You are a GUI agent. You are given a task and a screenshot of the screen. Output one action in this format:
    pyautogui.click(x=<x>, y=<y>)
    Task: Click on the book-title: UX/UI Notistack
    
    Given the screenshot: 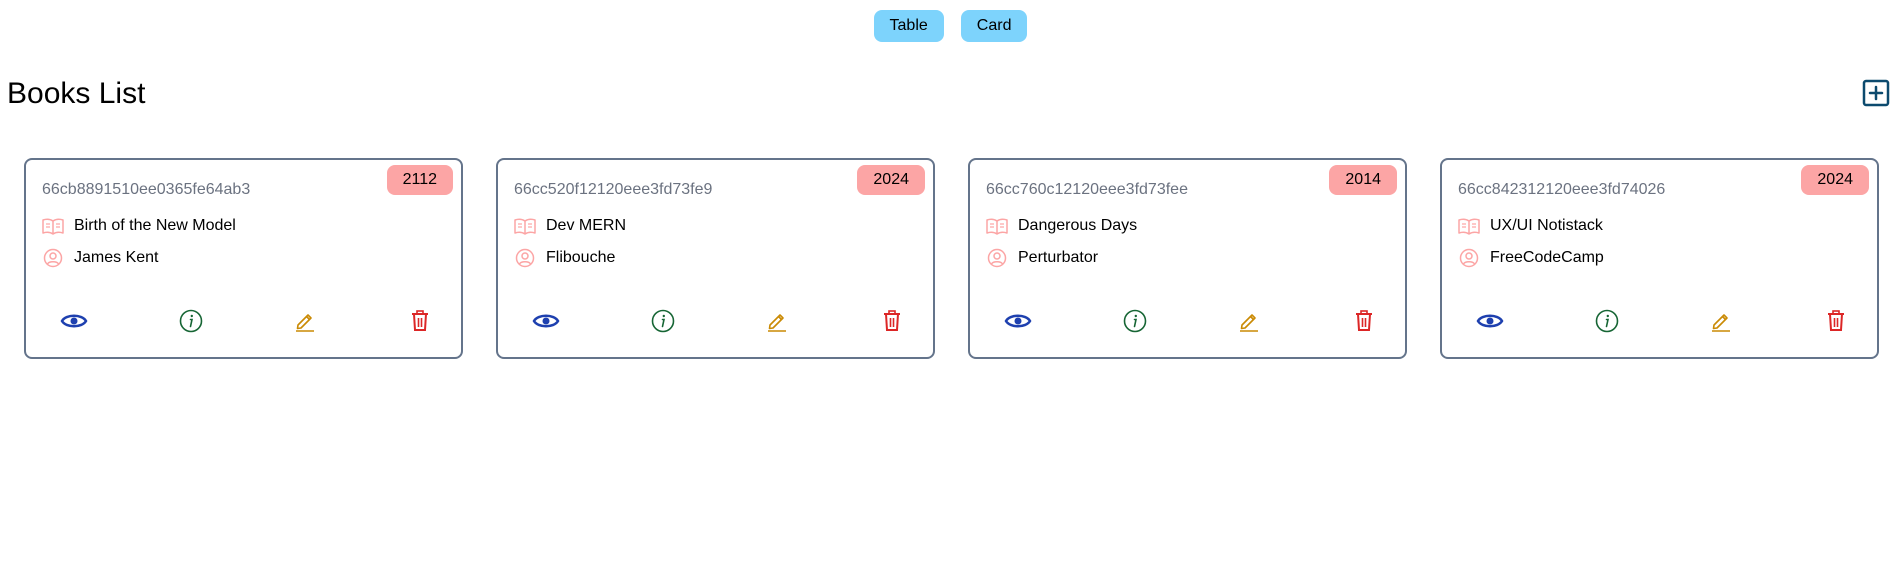 What is the action you would take?
    pyautogui.click(x=1546, y=225)
    